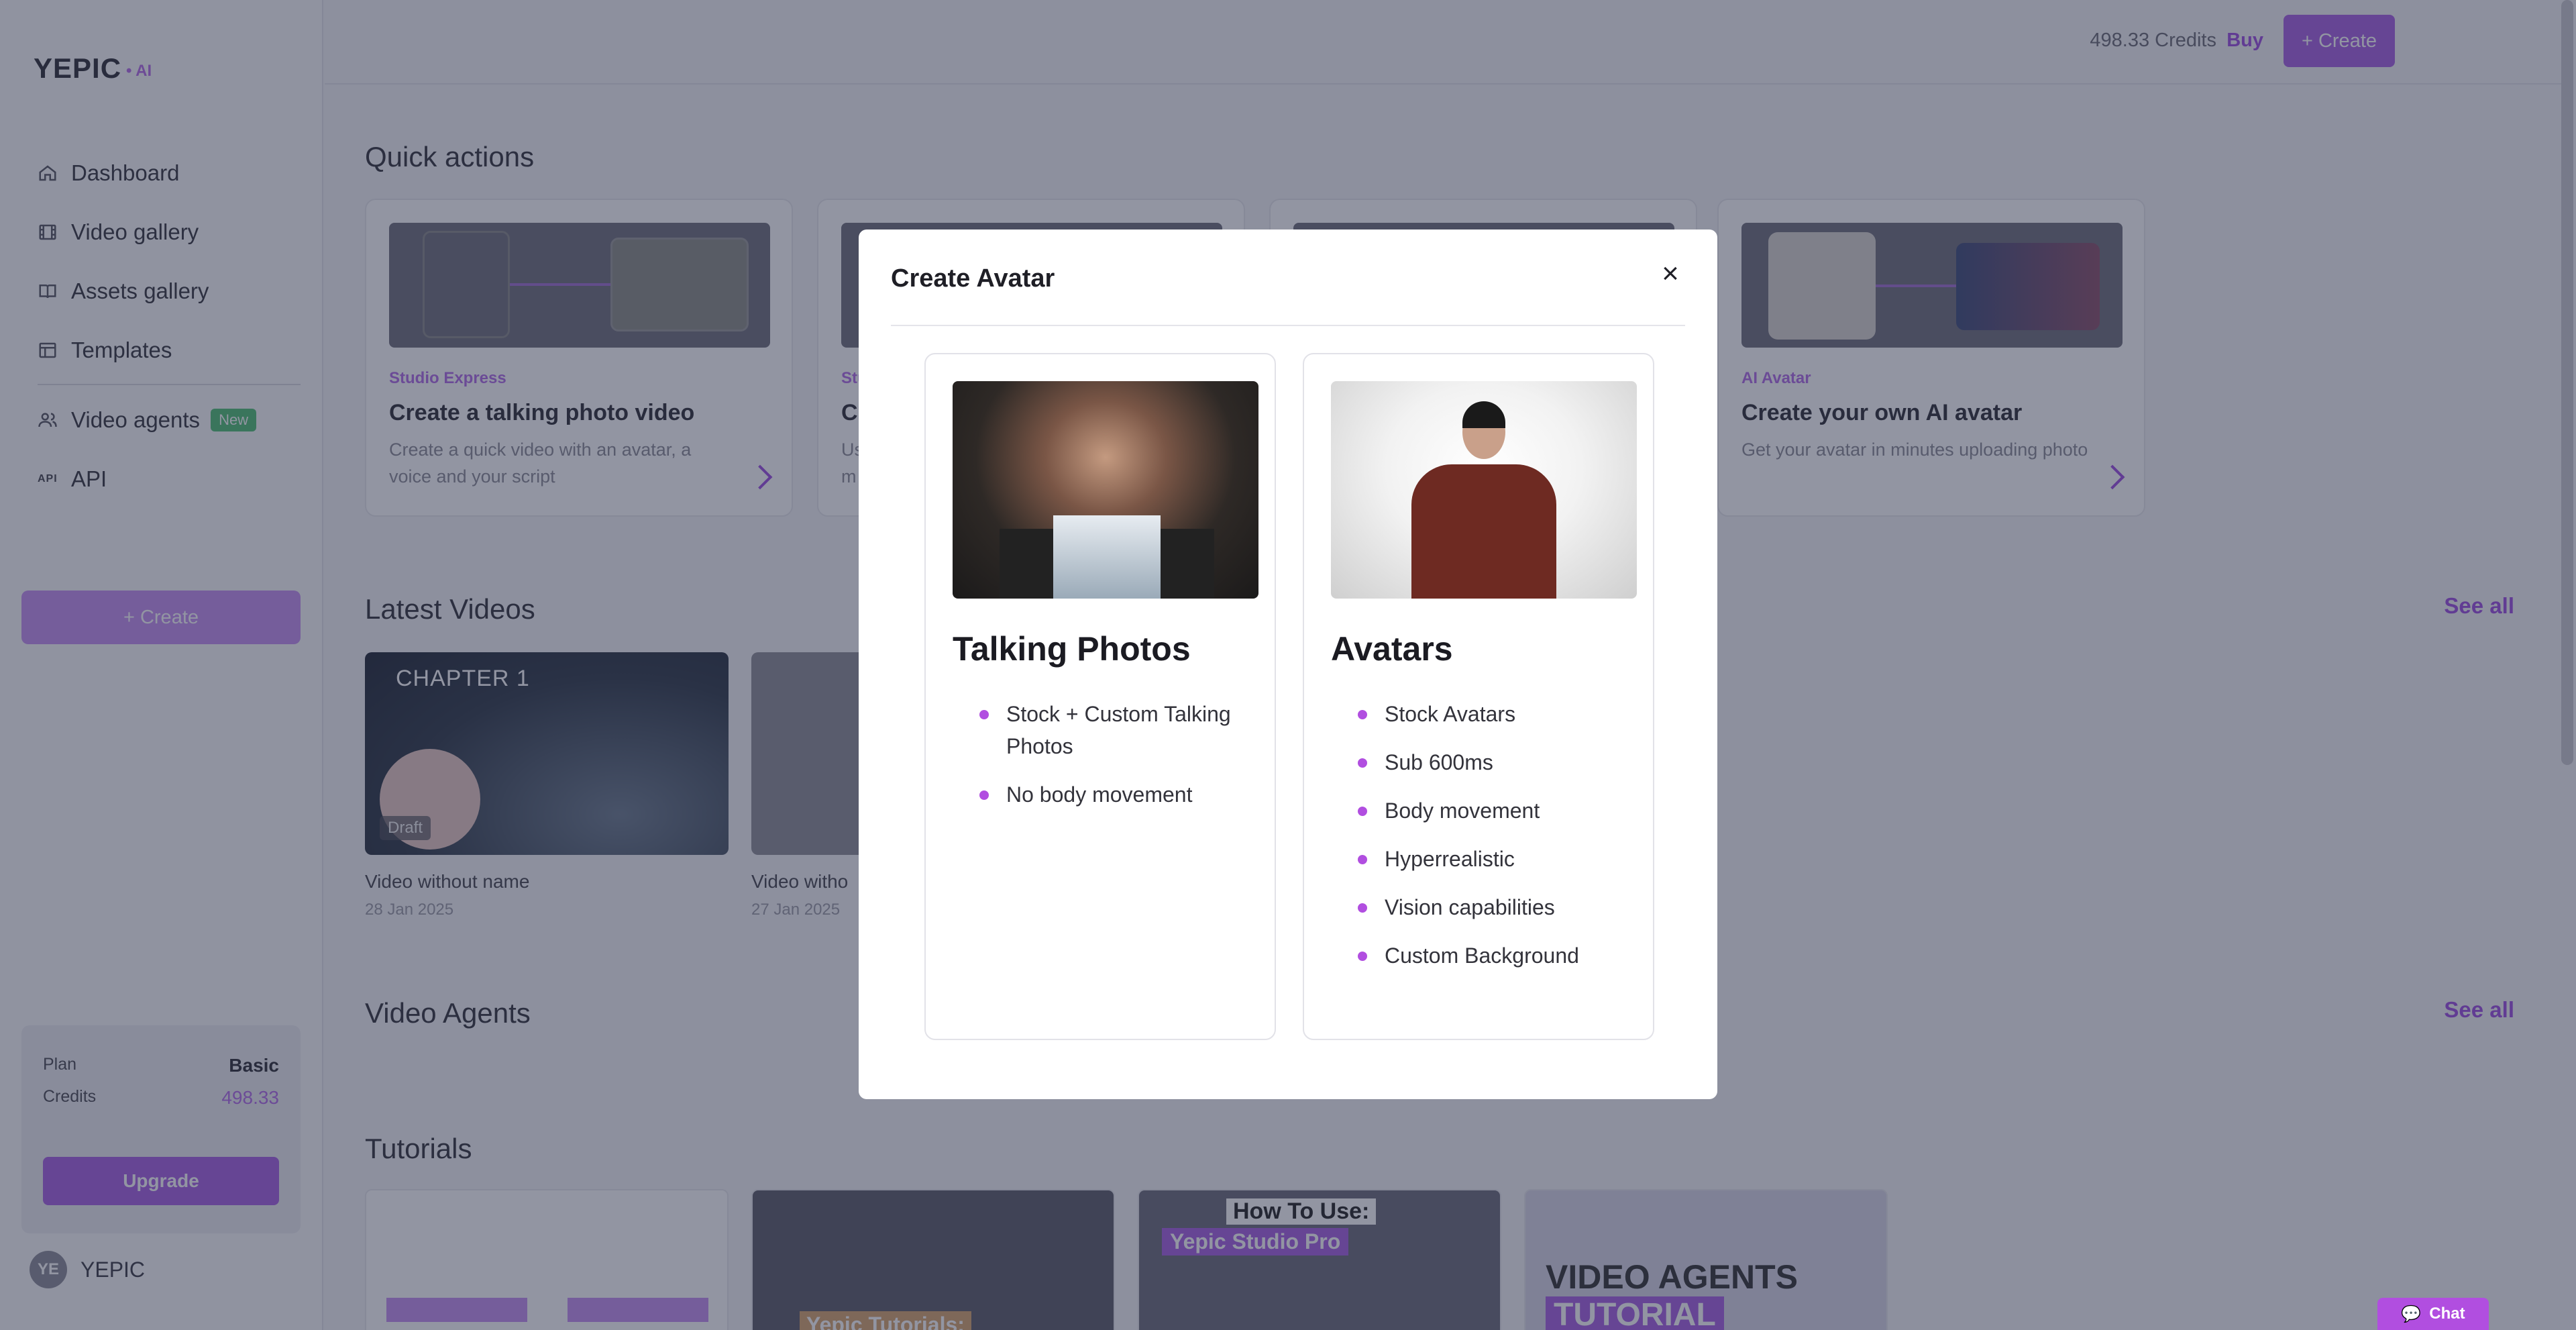  I want to click on feature-item: Sub 600ms, so click(1499, 762).